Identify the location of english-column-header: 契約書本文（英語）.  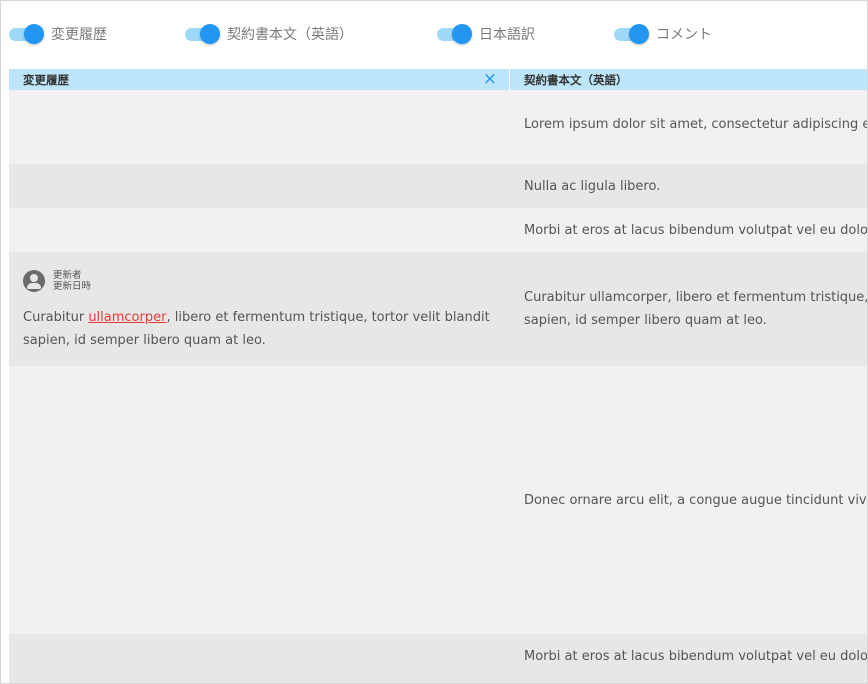
(688, 79).